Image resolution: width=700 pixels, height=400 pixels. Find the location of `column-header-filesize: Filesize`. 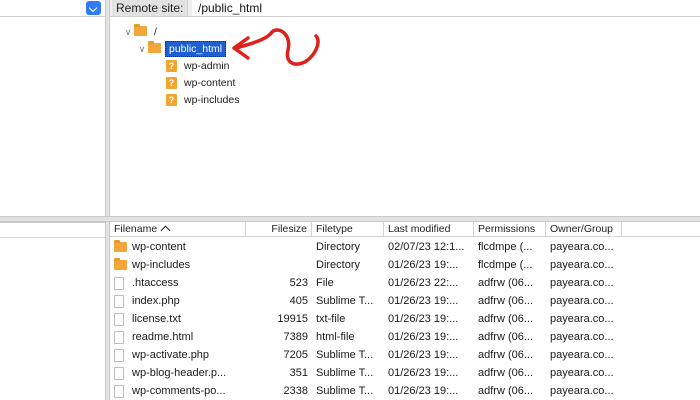

column-header-filesize: Filesize is located at coordinates (279, 229).